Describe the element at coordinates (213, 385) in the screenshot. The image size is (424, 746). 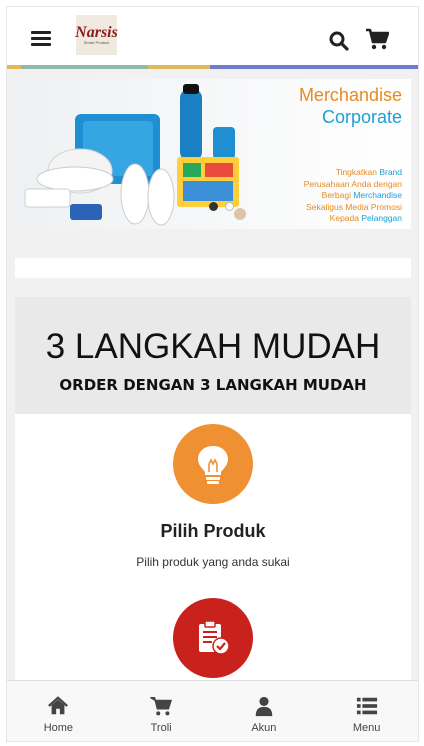
I see `steps-subheading: ORDER DENGAN 3 LANGKAH MUDAH` at that location.